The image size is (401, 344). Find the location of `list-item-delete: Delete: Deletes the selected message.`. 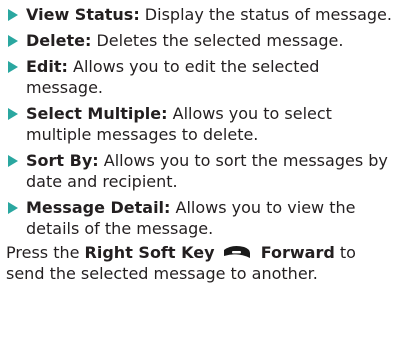

list-item-delete: Delete: Deletes the selected message. is located at coordinates (200, 40).